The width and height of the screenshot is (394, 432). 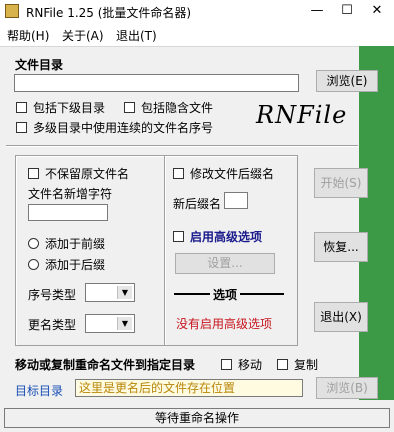 I want to click on add-after-label: 添加于后缀, so click(x=75, y=265).